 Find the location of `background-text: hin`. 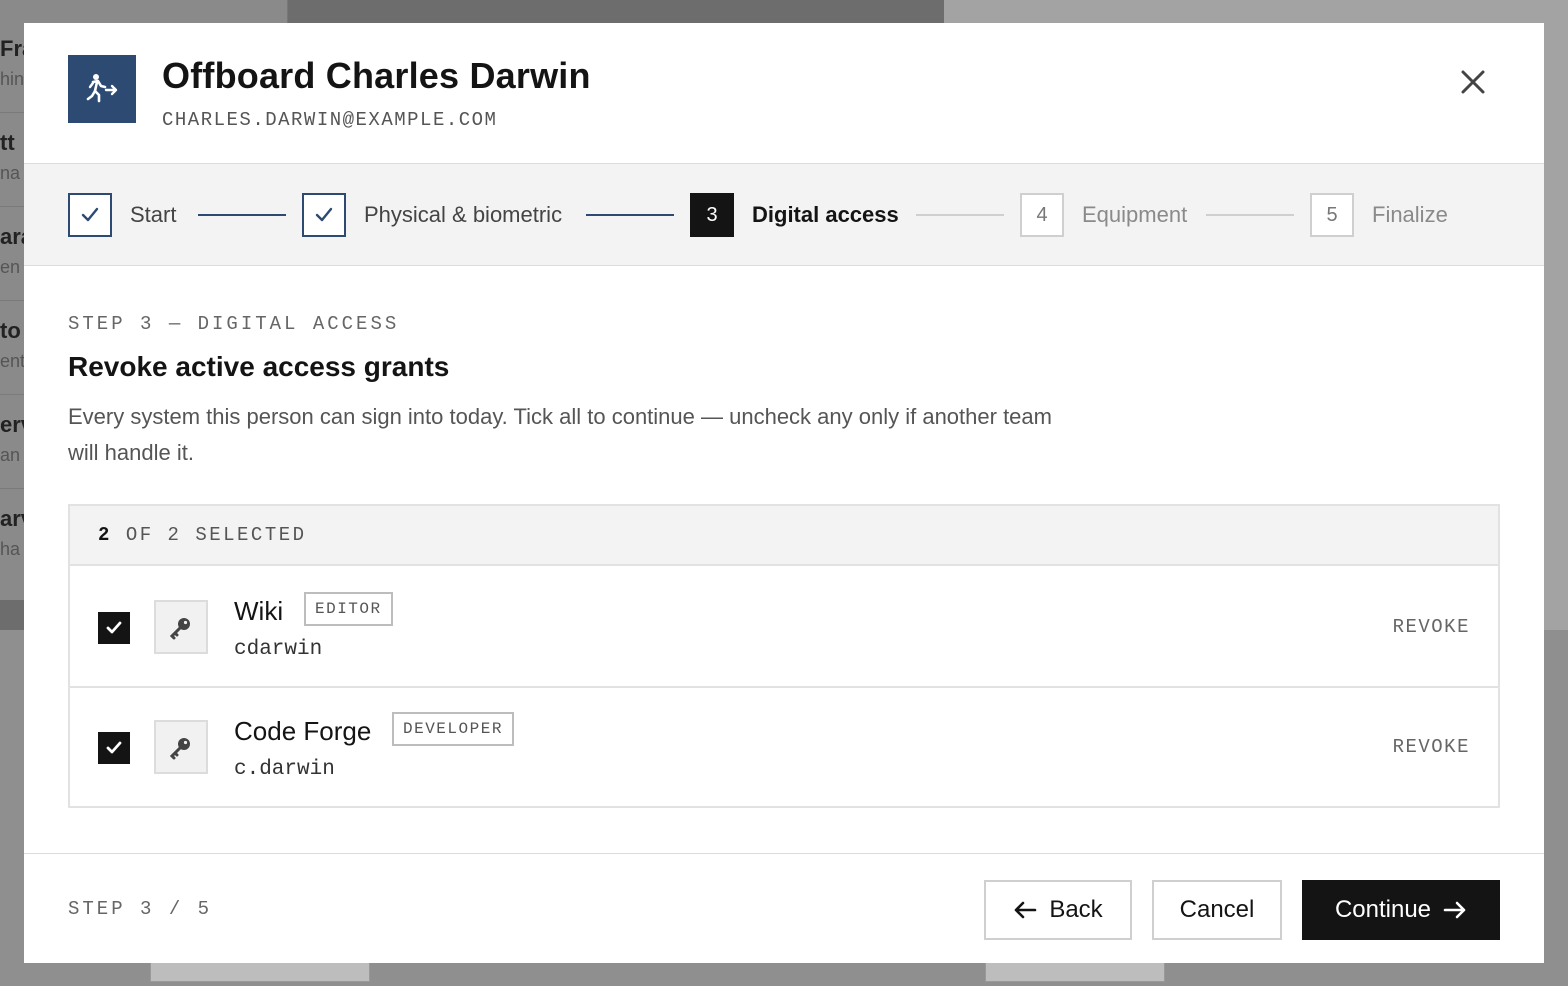

background-text: hin is located at coordinates (12, 79).